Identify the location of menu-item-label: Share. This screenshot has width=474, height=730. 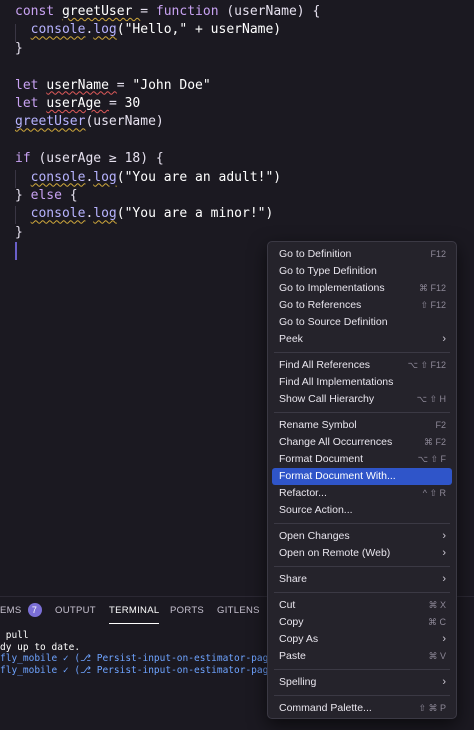
(293, 579).